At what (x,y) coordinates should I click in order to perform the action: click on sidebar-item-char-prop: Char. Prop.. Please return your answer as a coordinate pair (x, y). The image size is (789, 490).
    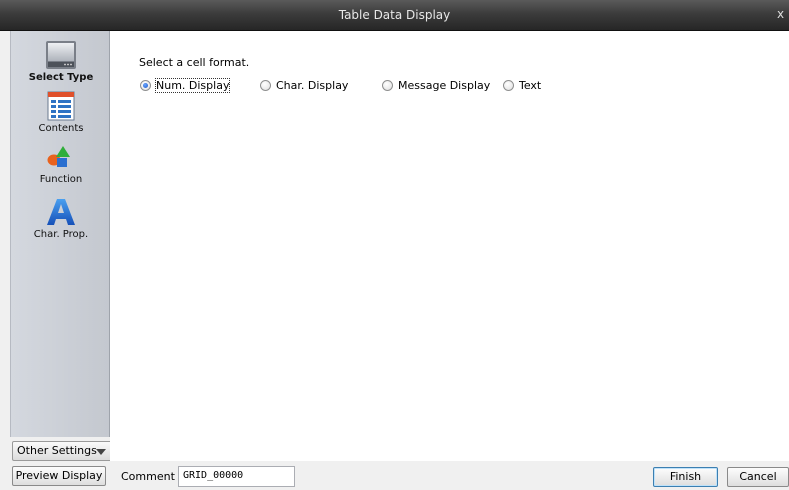
    Looking at the image, I should click on (61, 218).